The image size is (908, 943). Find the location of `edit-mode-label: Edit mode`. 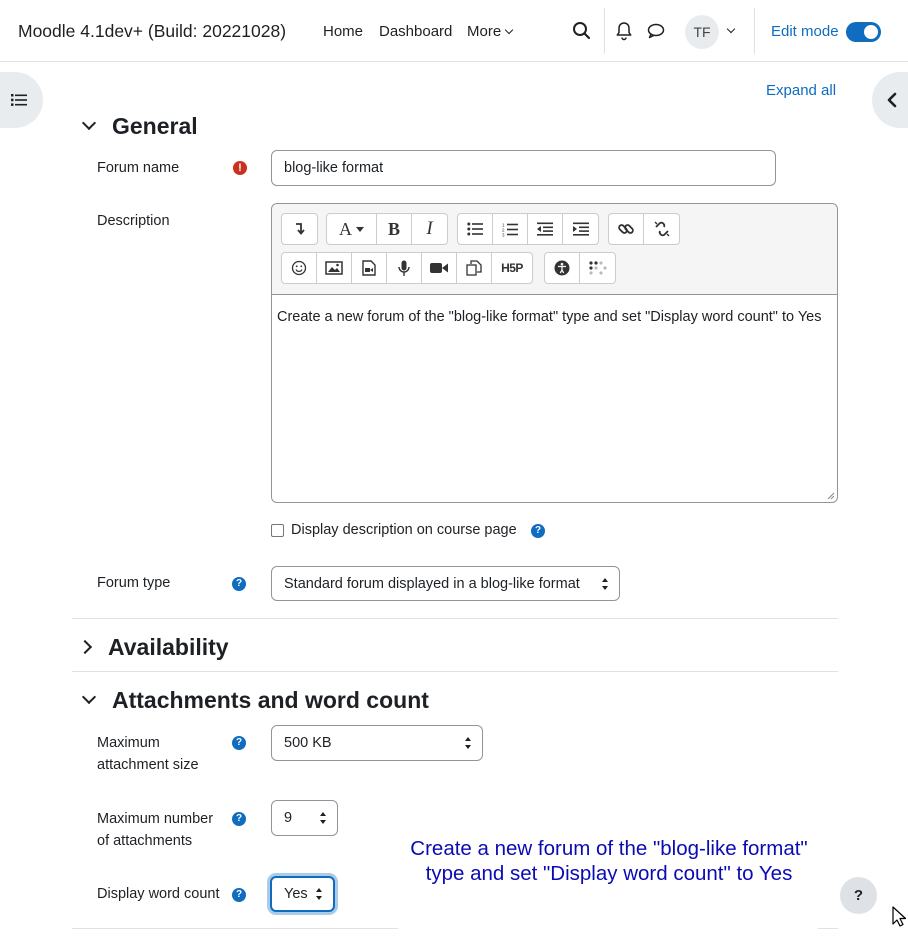

edit-mode-label: Edit mode is located at coordinates (805, 31).